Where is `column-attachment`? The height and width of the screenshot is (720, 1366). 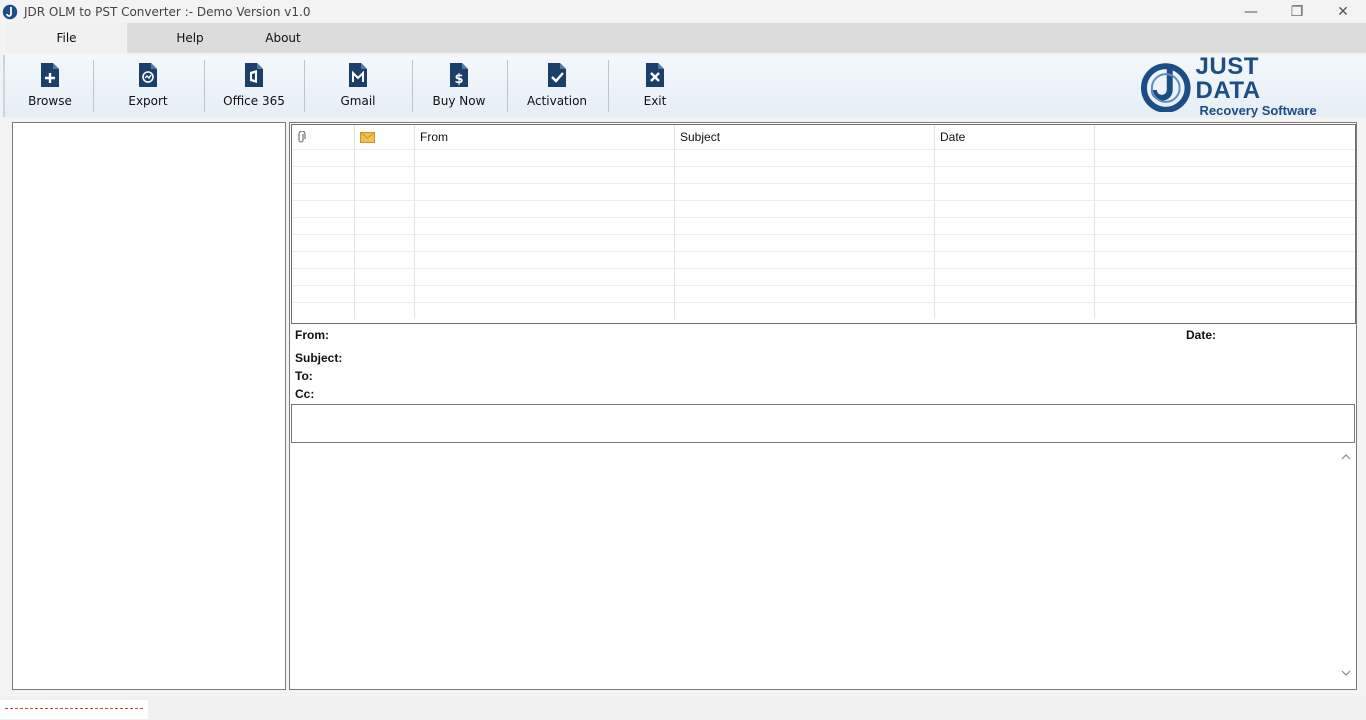 column-attachment is located at coordinates (323, 137).